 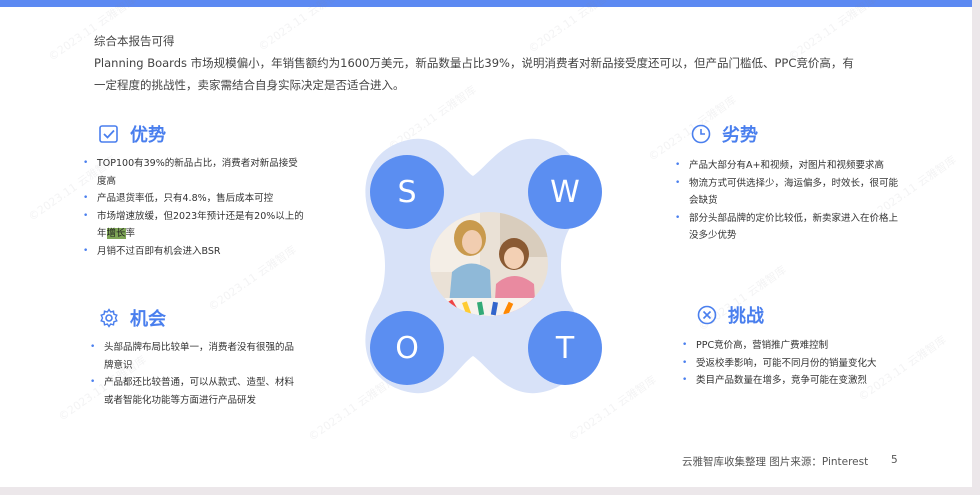 I want to click on highlighted-text: 增长, so click(x=116, y=233).